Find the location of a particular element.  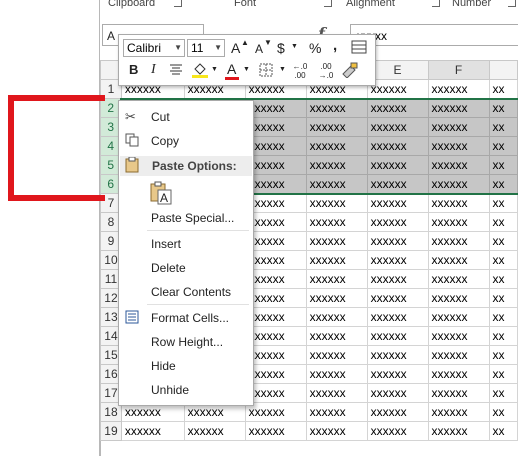

align-center-icon is located at coordinates (176, 70).